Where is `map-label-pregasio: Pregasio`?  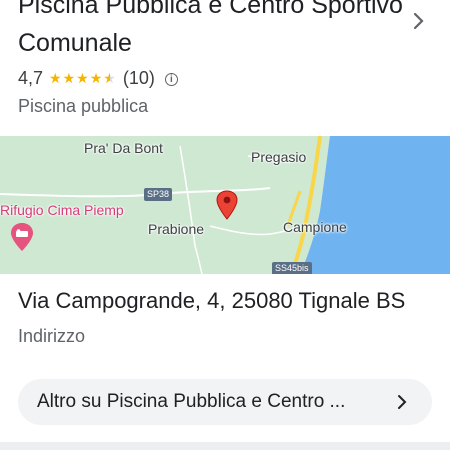 map-label-pregasio: Pregasio is located at coordinates (279, 157).